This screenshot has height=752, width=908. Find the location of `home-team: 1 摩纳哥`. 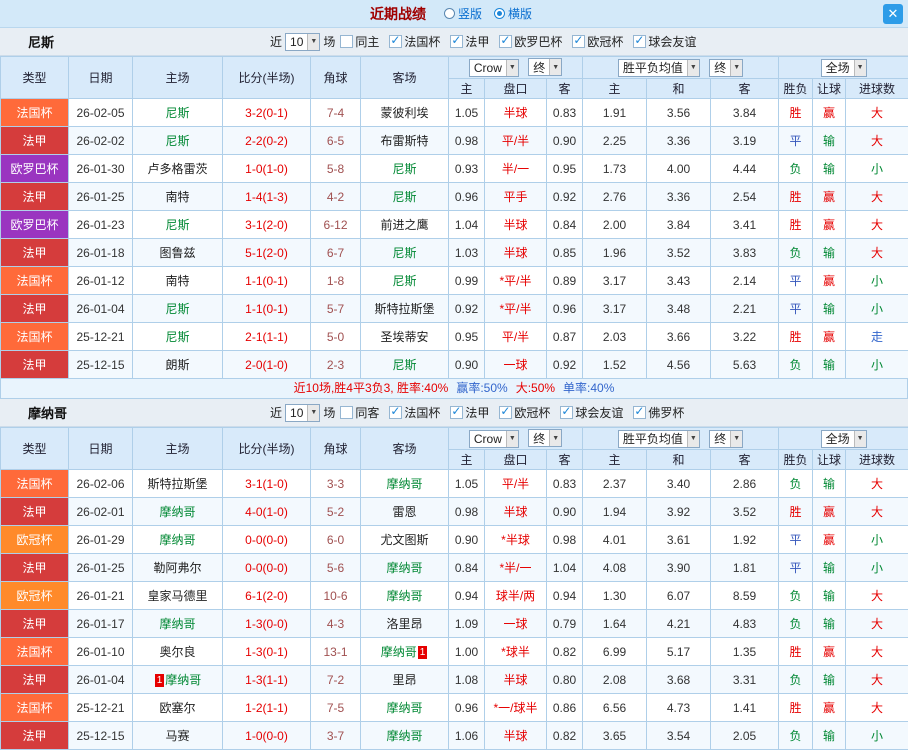

home-team: 1 摩纳哥 is located at coordinates (177, 679).